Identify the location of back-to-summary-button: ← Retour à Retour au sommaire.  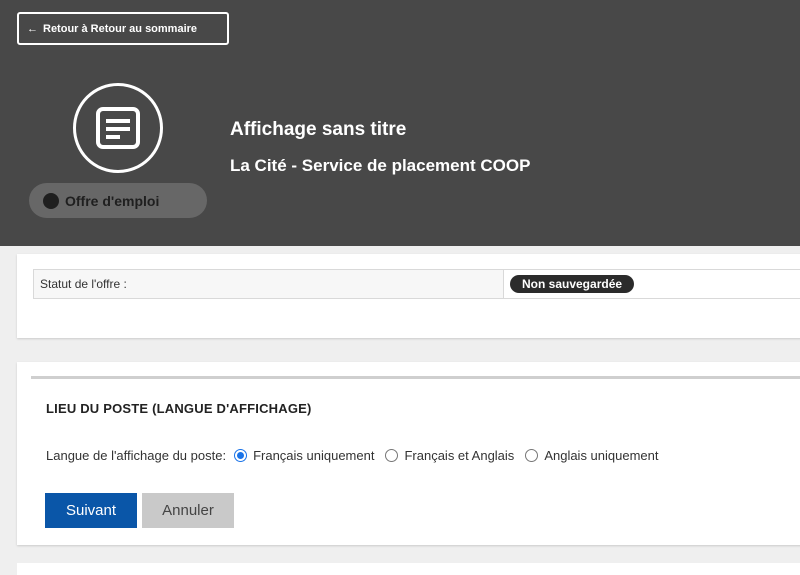
(123, 28).